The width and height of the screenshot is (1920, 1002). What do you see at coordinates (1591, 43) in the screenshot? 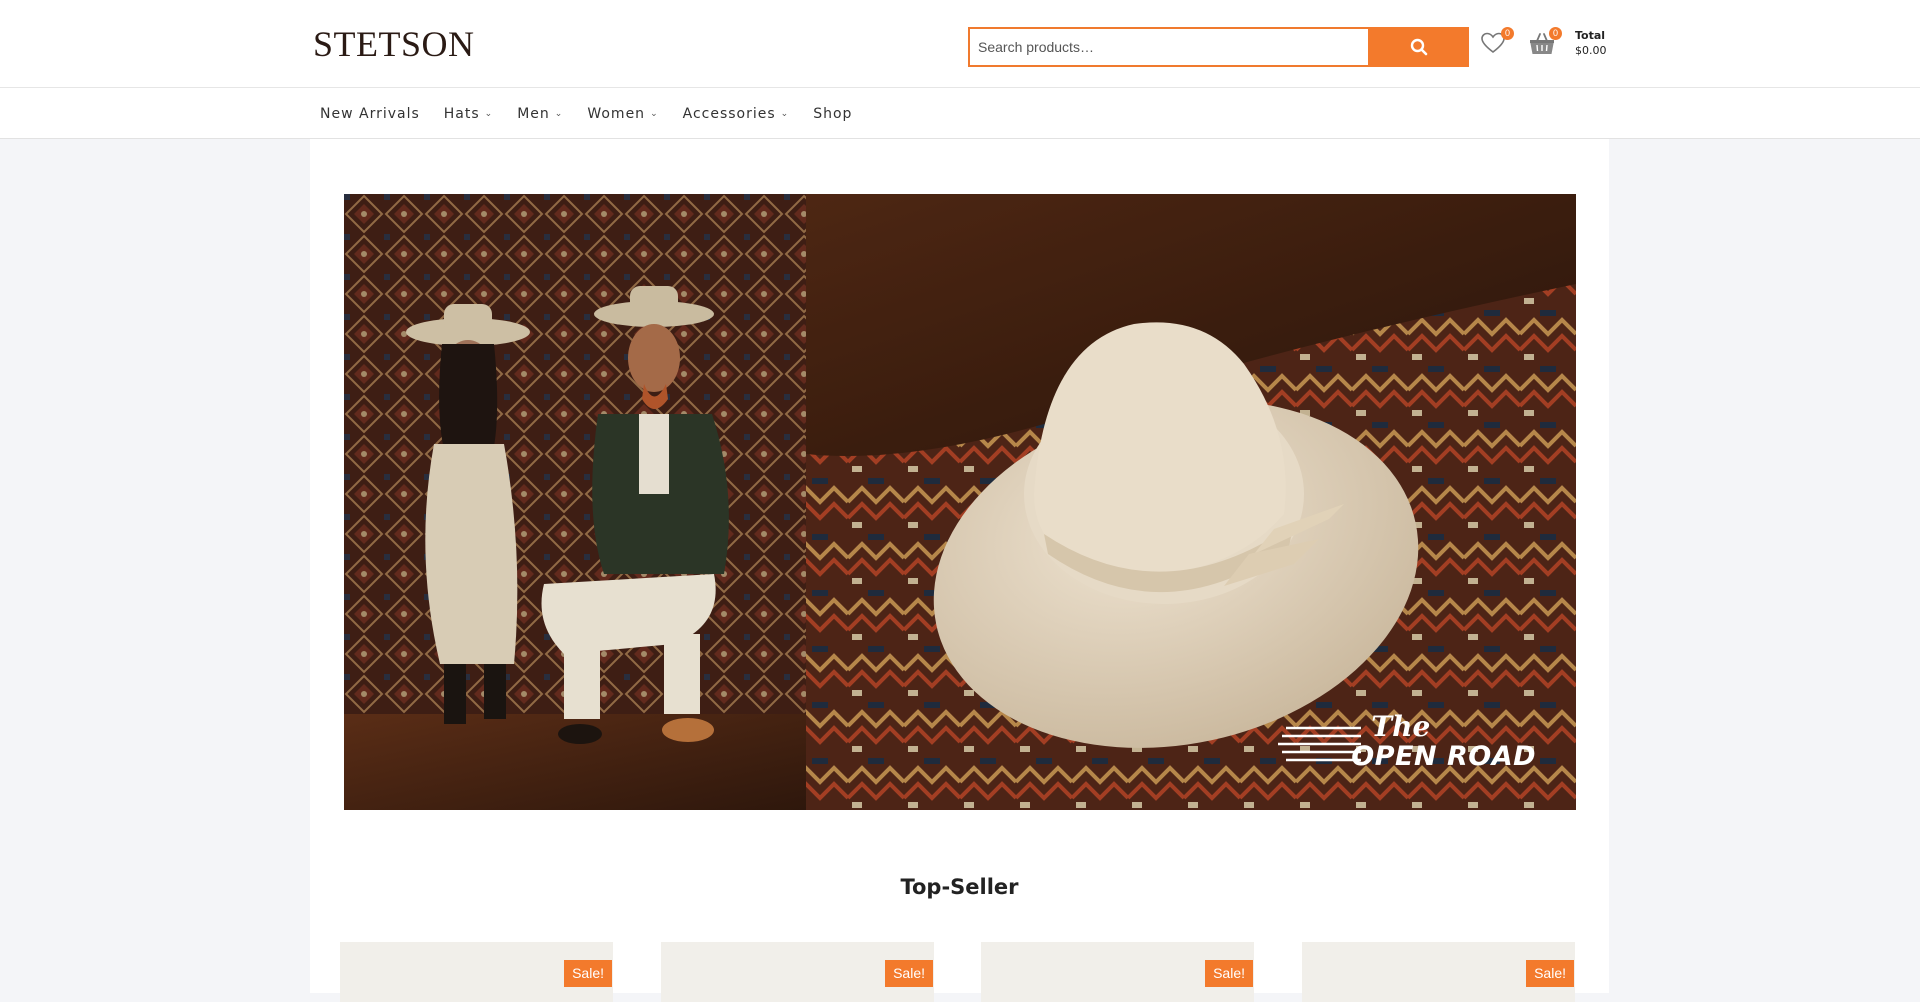
I see `cart-total: Total $0.00` at bounding box center [1591, 43].